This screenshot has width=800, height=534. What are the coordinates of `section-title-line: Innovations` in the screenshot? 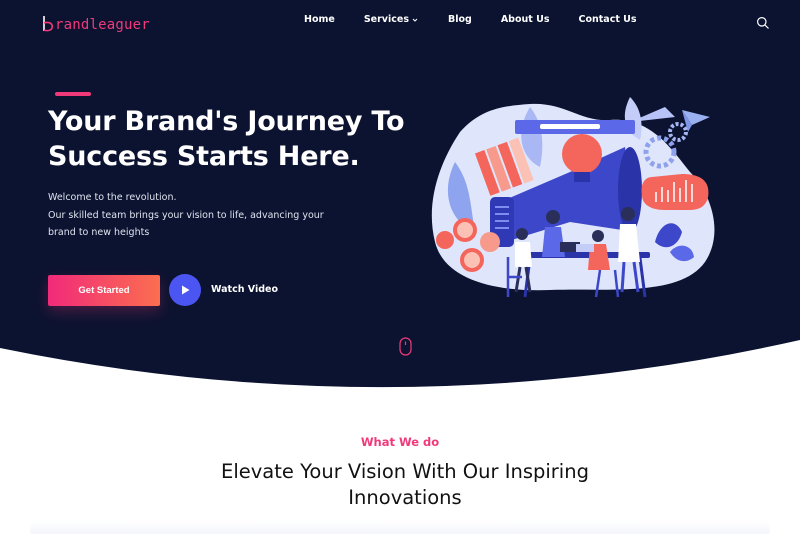 It's located at (405, 497).